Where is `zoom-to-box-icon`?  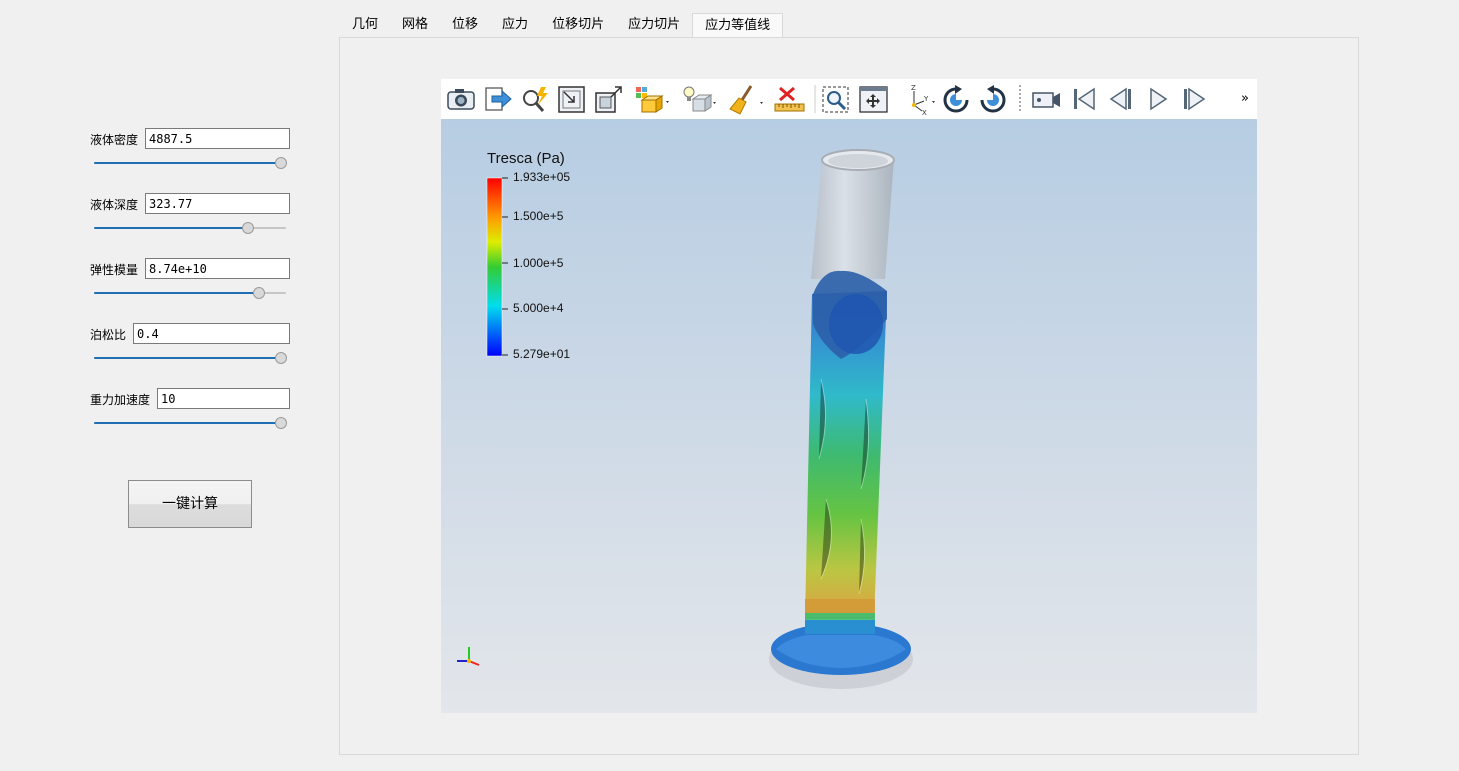 zoom-to-box-icon is located at coordinates (835, 99).